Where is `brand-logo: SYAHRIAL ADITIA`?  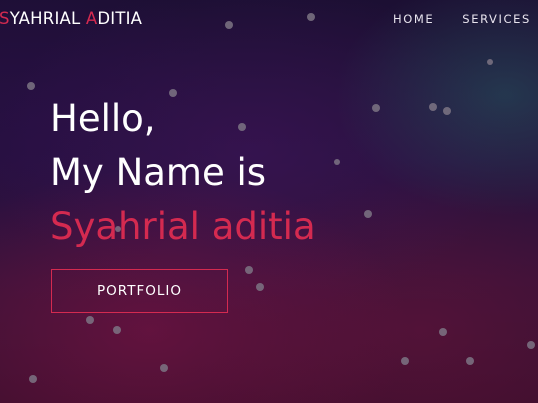 brand-logo: SYAHRIAL ADITIA is located at coordinates (71, 18).